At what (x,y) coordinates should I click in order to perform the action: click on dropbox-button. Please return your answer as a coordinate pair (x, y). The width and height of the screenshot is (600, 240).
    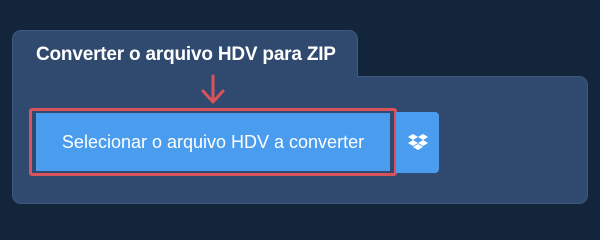
    Looking at the image, I should click on (417, 142).